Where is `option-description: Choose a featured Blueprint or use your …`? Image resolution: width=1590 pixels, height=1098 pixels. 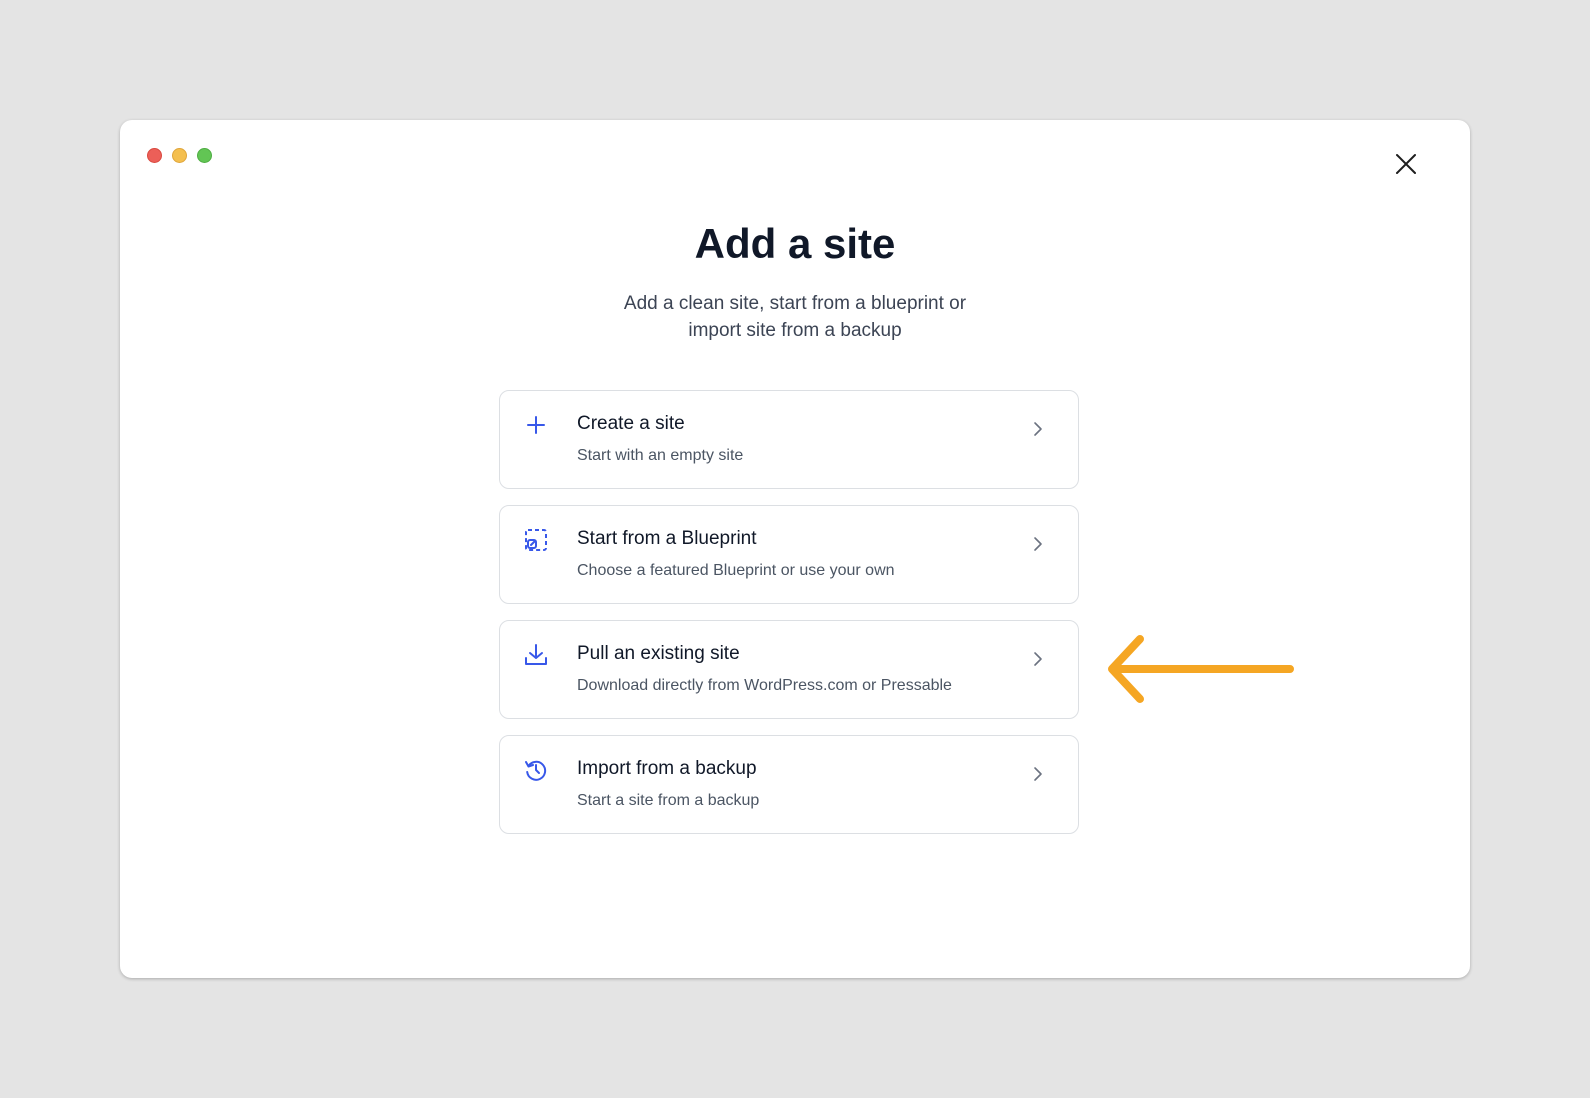 option-description: Choose a featured Blueprint or use your … is located at coordinates (736, 570).